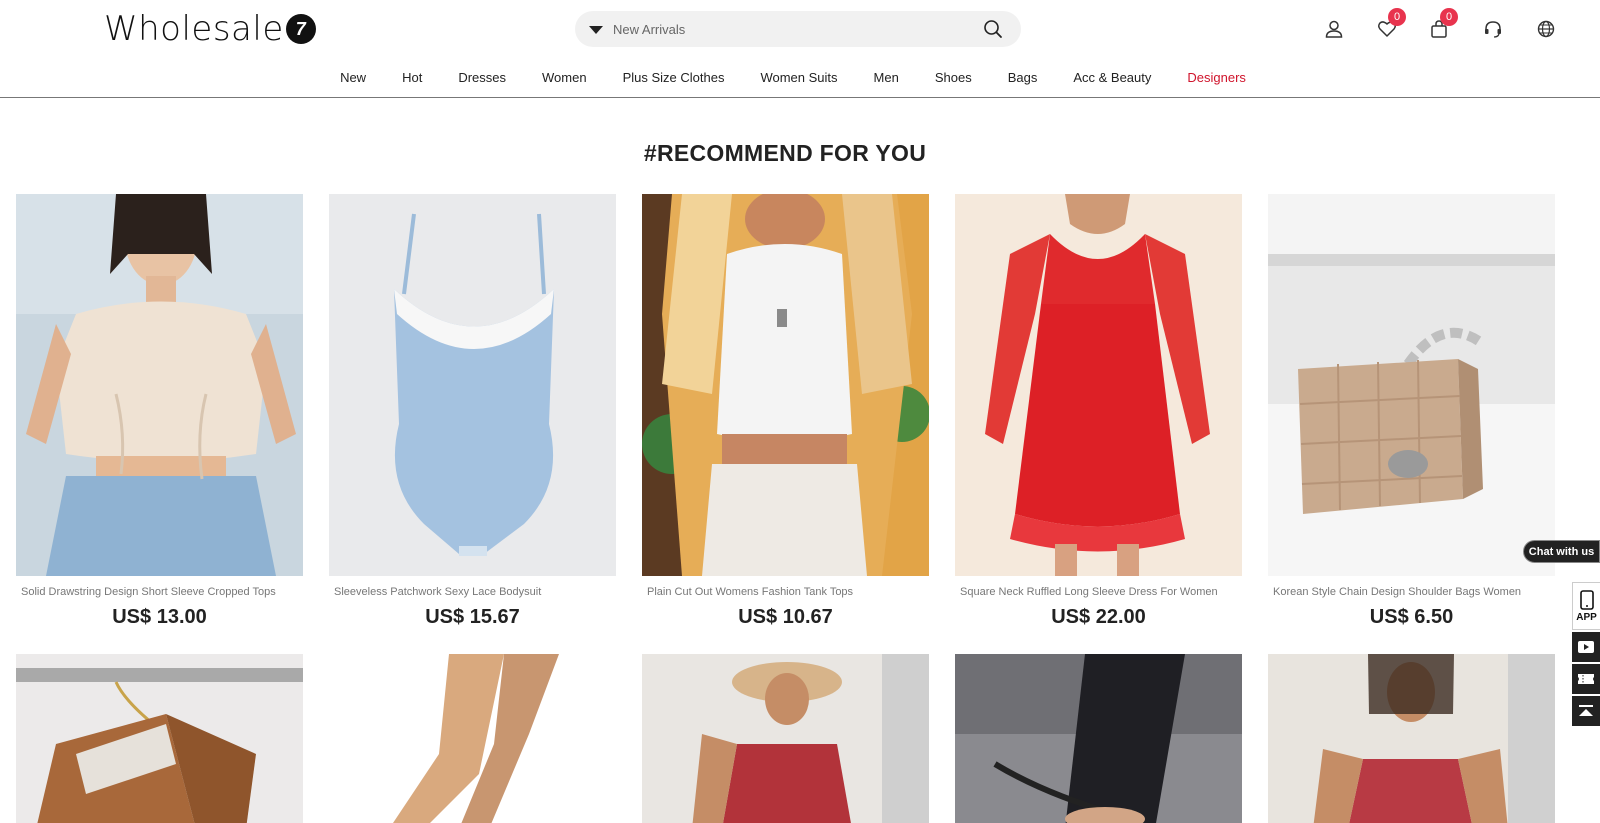 This screenshot has width=1600, height=823. What do you see at coordinates (886, 78) in the screenshot?
I see `nav-item-men: Men` at bounding box center [886, 78].